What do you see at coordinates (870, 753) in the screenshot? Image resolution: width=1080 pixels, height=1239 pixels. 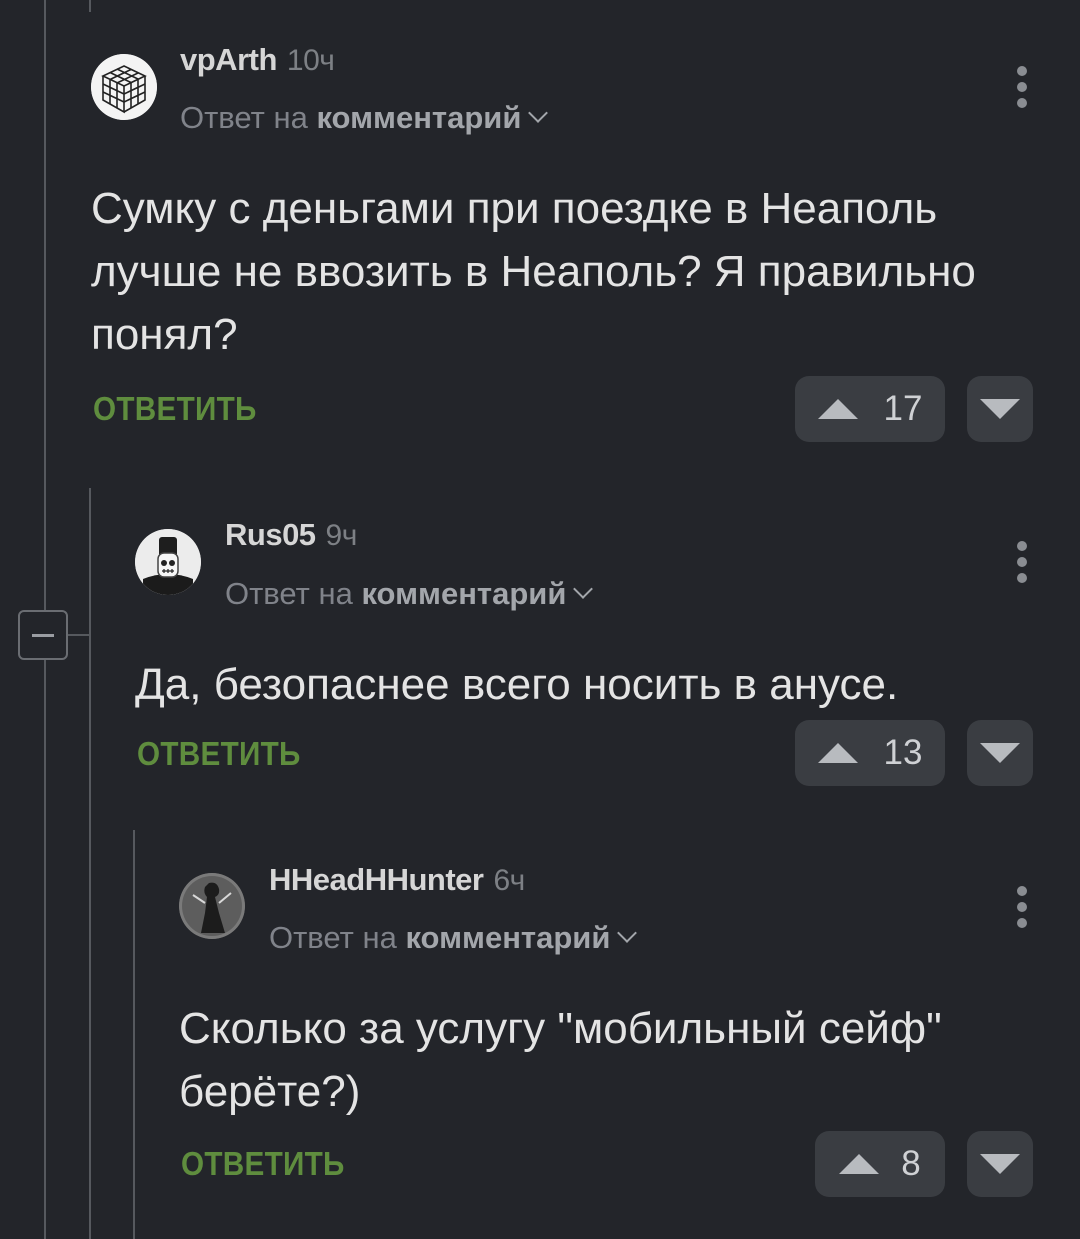 I see `upvote-button: 13` at bounding box center [870, 753].